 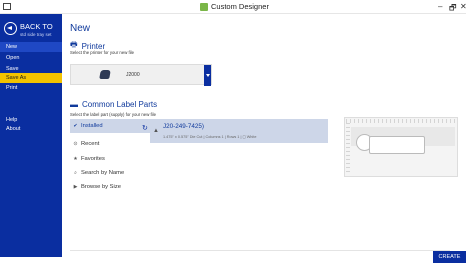 I want to click on clock-icon: ⊙, so click(x=75, y=144).